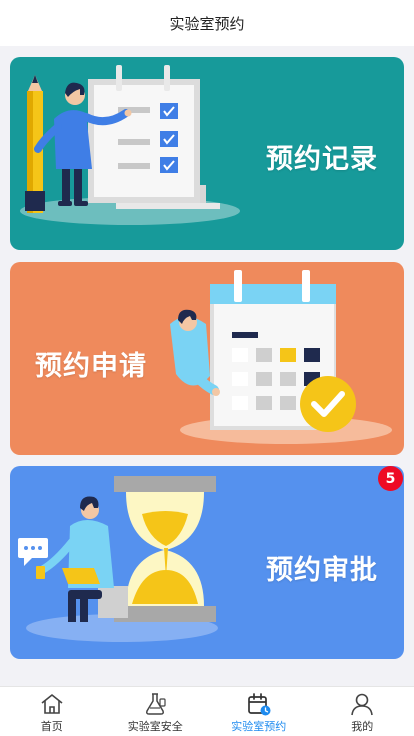 The image size is (414, 736). What do you see at coordinates (91, 366) in the screenshot?
I see `card-title: 预约申请` at bounding box center [91, 366].